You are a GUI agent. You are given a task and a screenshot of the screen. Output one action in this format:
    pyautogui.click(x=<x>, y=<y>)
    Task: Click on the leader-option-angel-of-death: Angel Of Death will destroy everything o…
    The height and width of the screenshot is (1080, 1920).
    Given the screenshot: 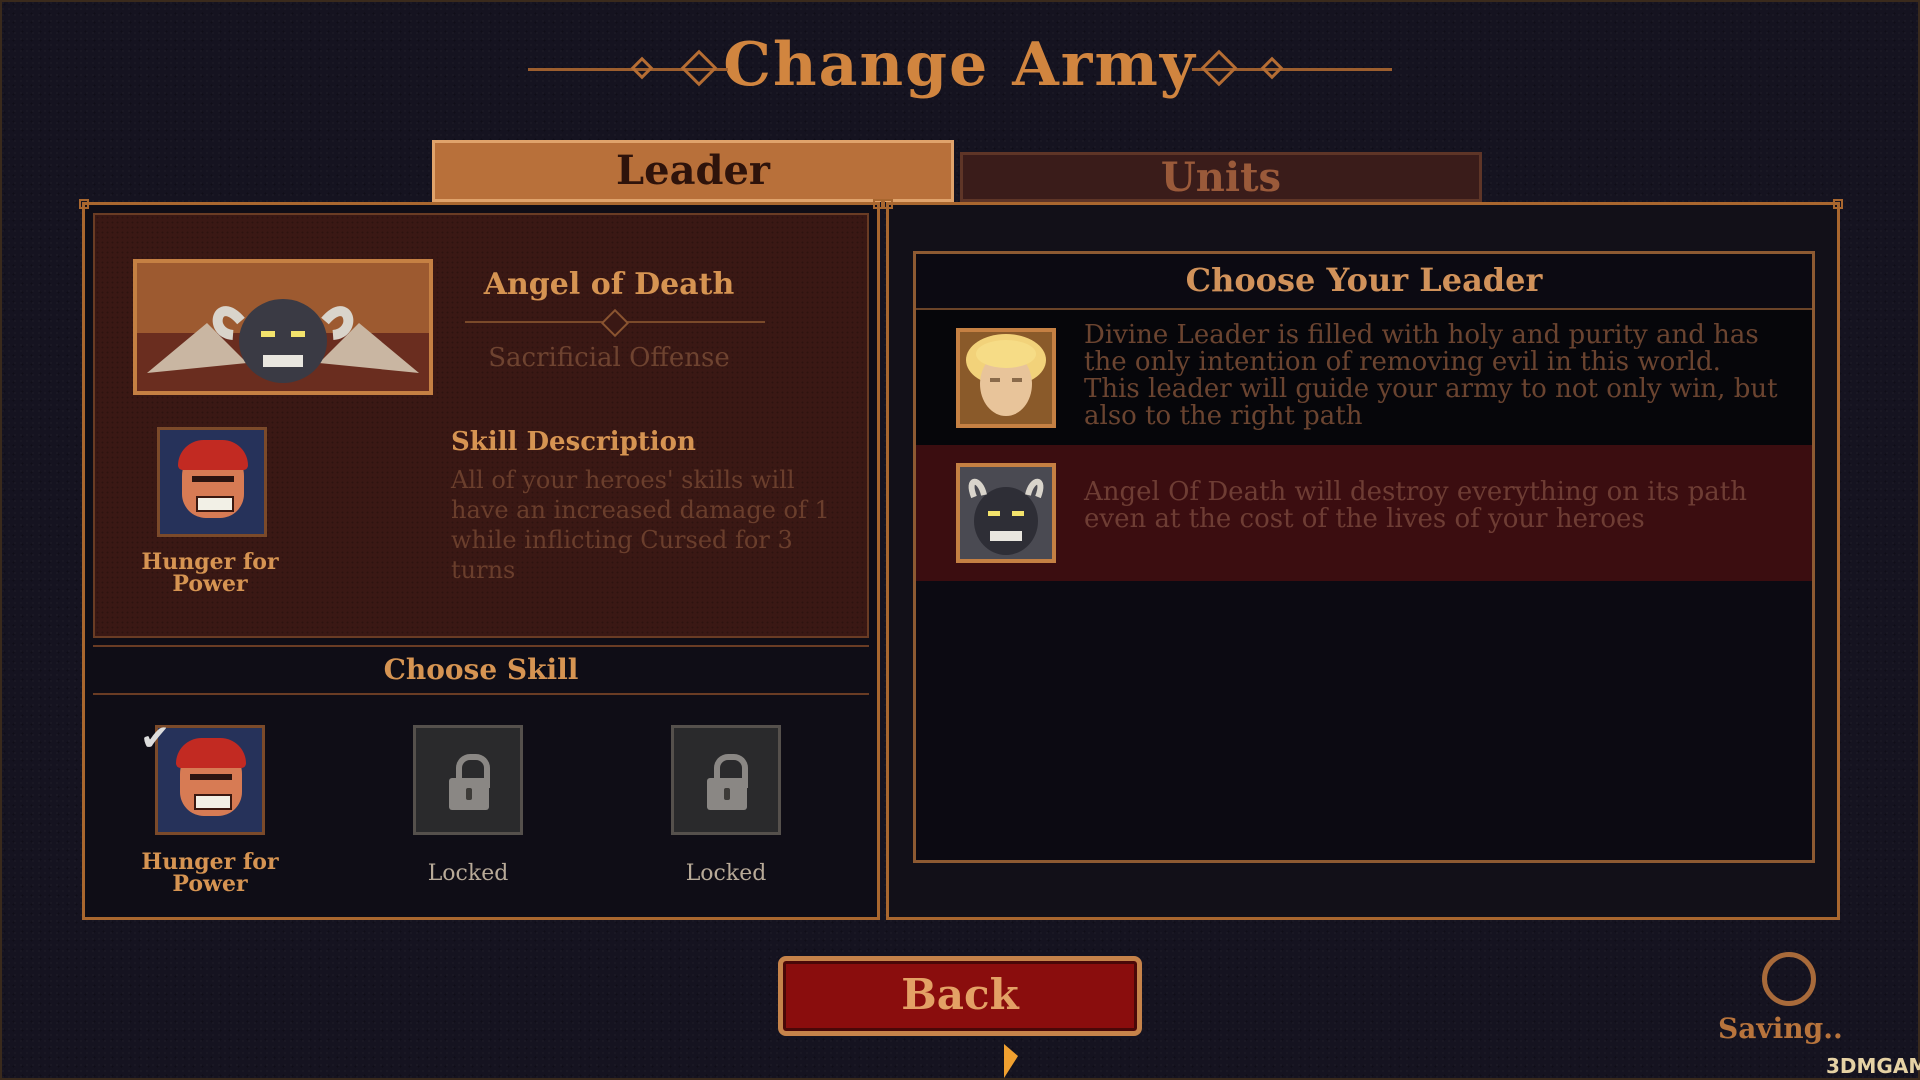 What is the action you would take?
    pyautogui.click(x=1364, y=513)
    